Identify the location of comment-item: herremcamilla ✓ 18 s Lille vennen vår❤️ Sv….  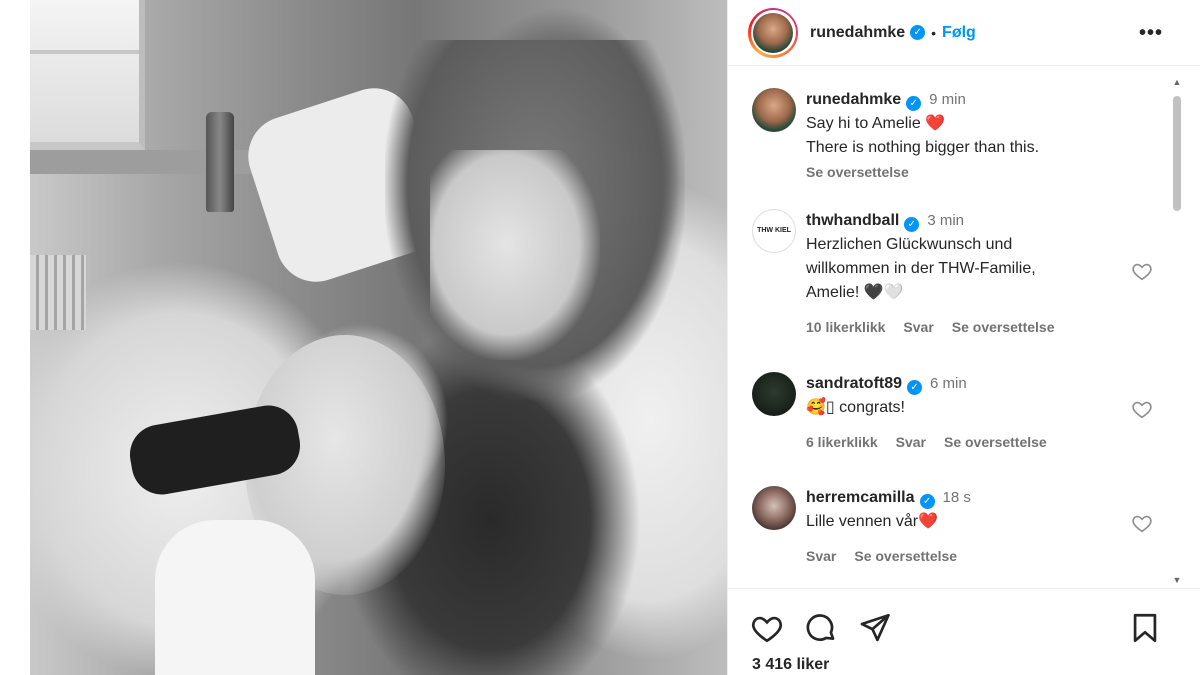
(952, 527).